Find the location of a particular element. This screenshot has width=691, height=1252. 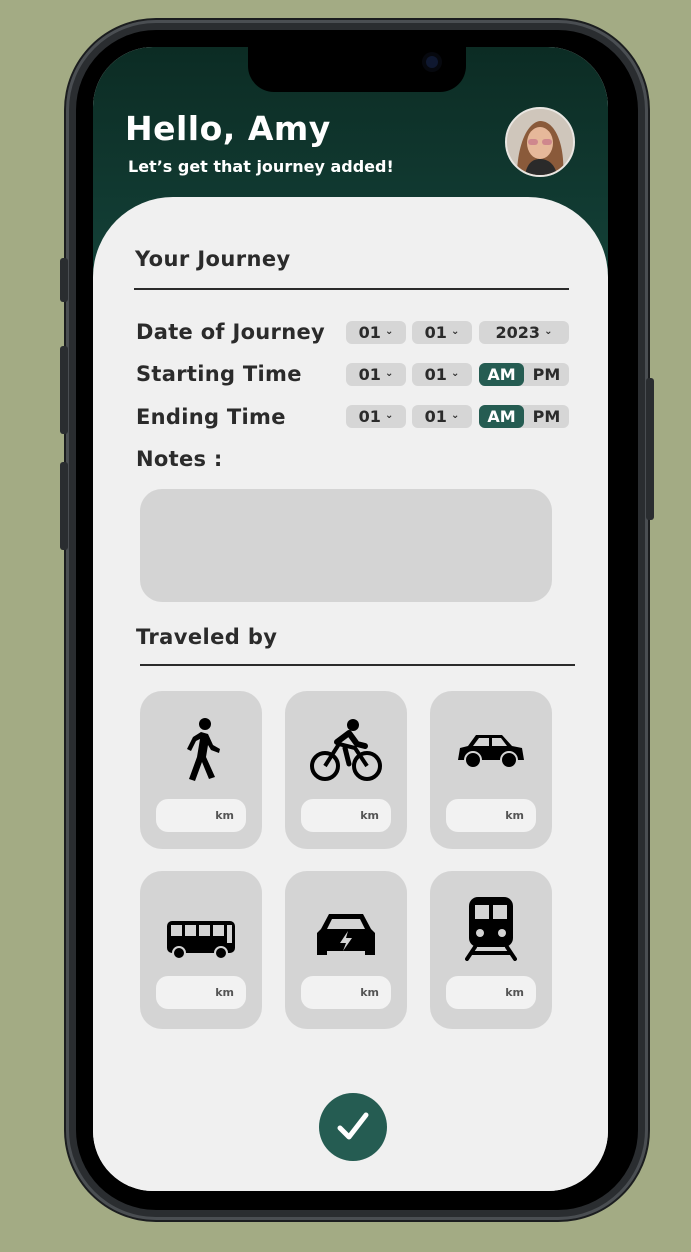

car-distance-input: km is located at coordinates (491, 815).